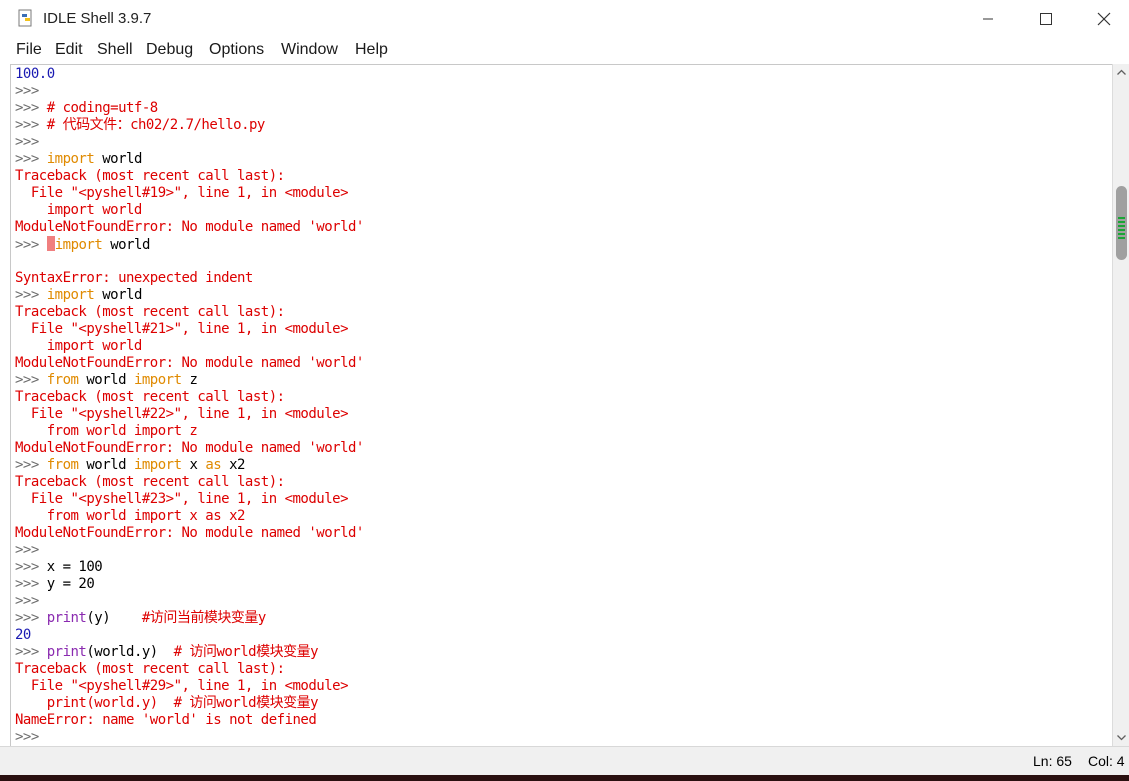 This screenshot has height=781, width=1129. I want to click on shell-line: File "<pyshell#29>", line 1, in <module>, so click(182, 686).